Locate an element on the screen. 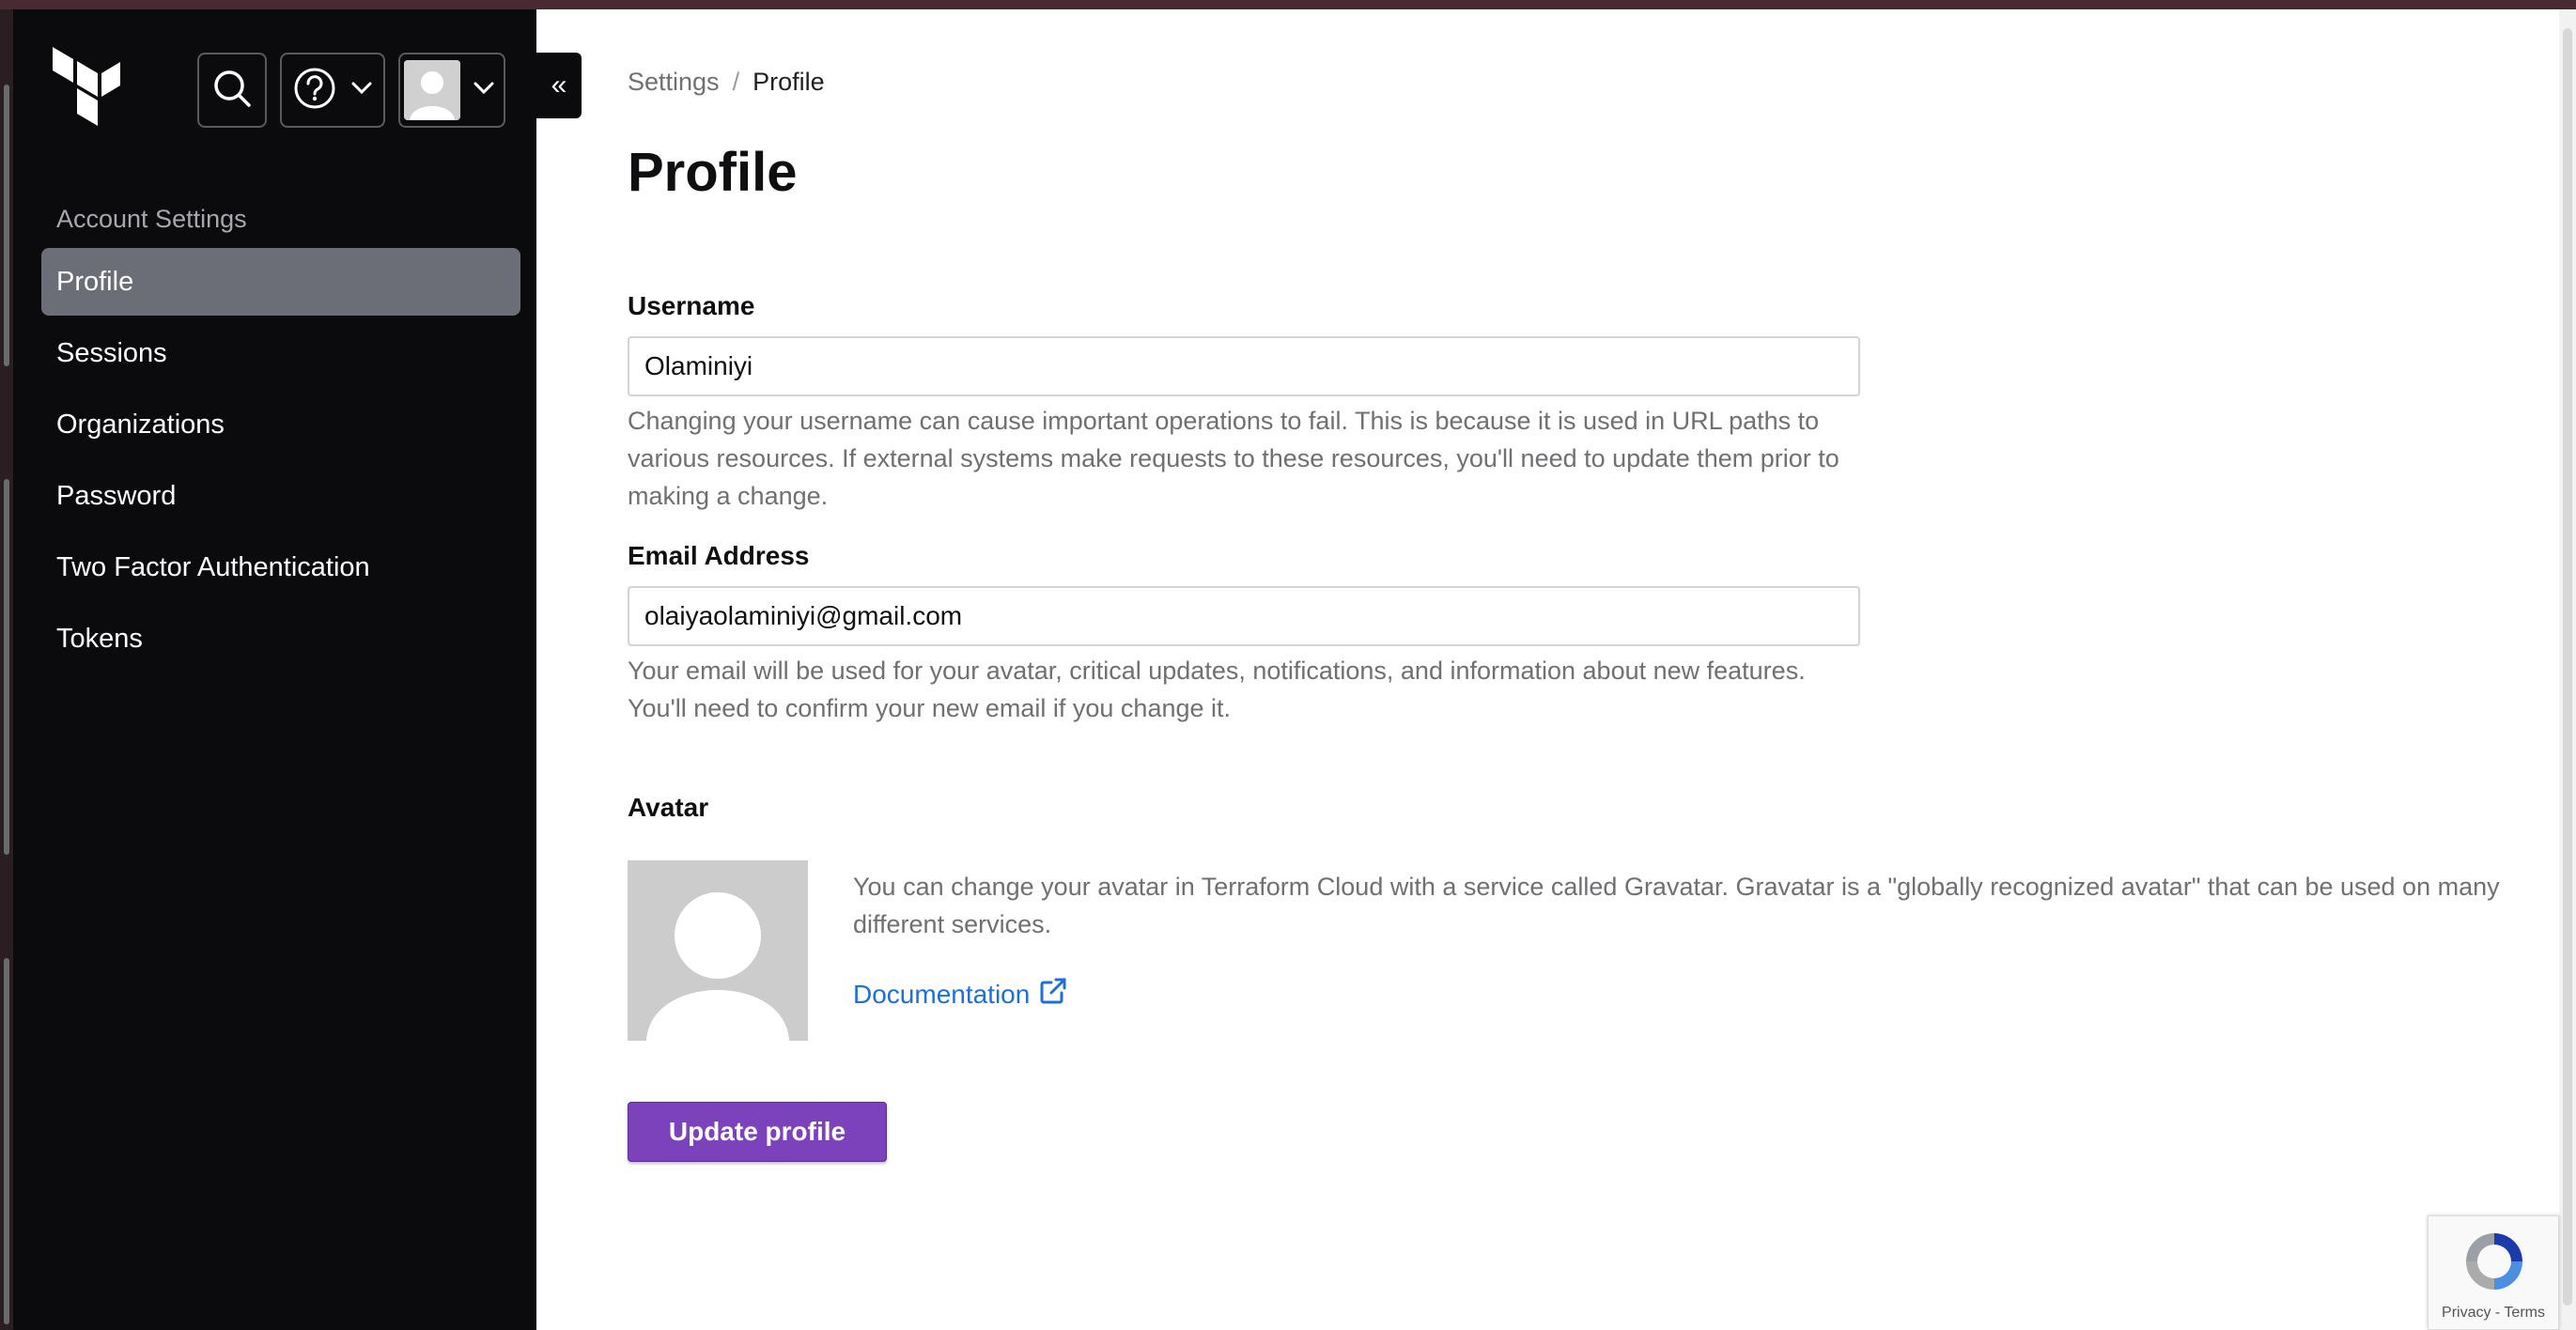  sidebar-item-sessions: Sessions is located at coordinates (280, 353).